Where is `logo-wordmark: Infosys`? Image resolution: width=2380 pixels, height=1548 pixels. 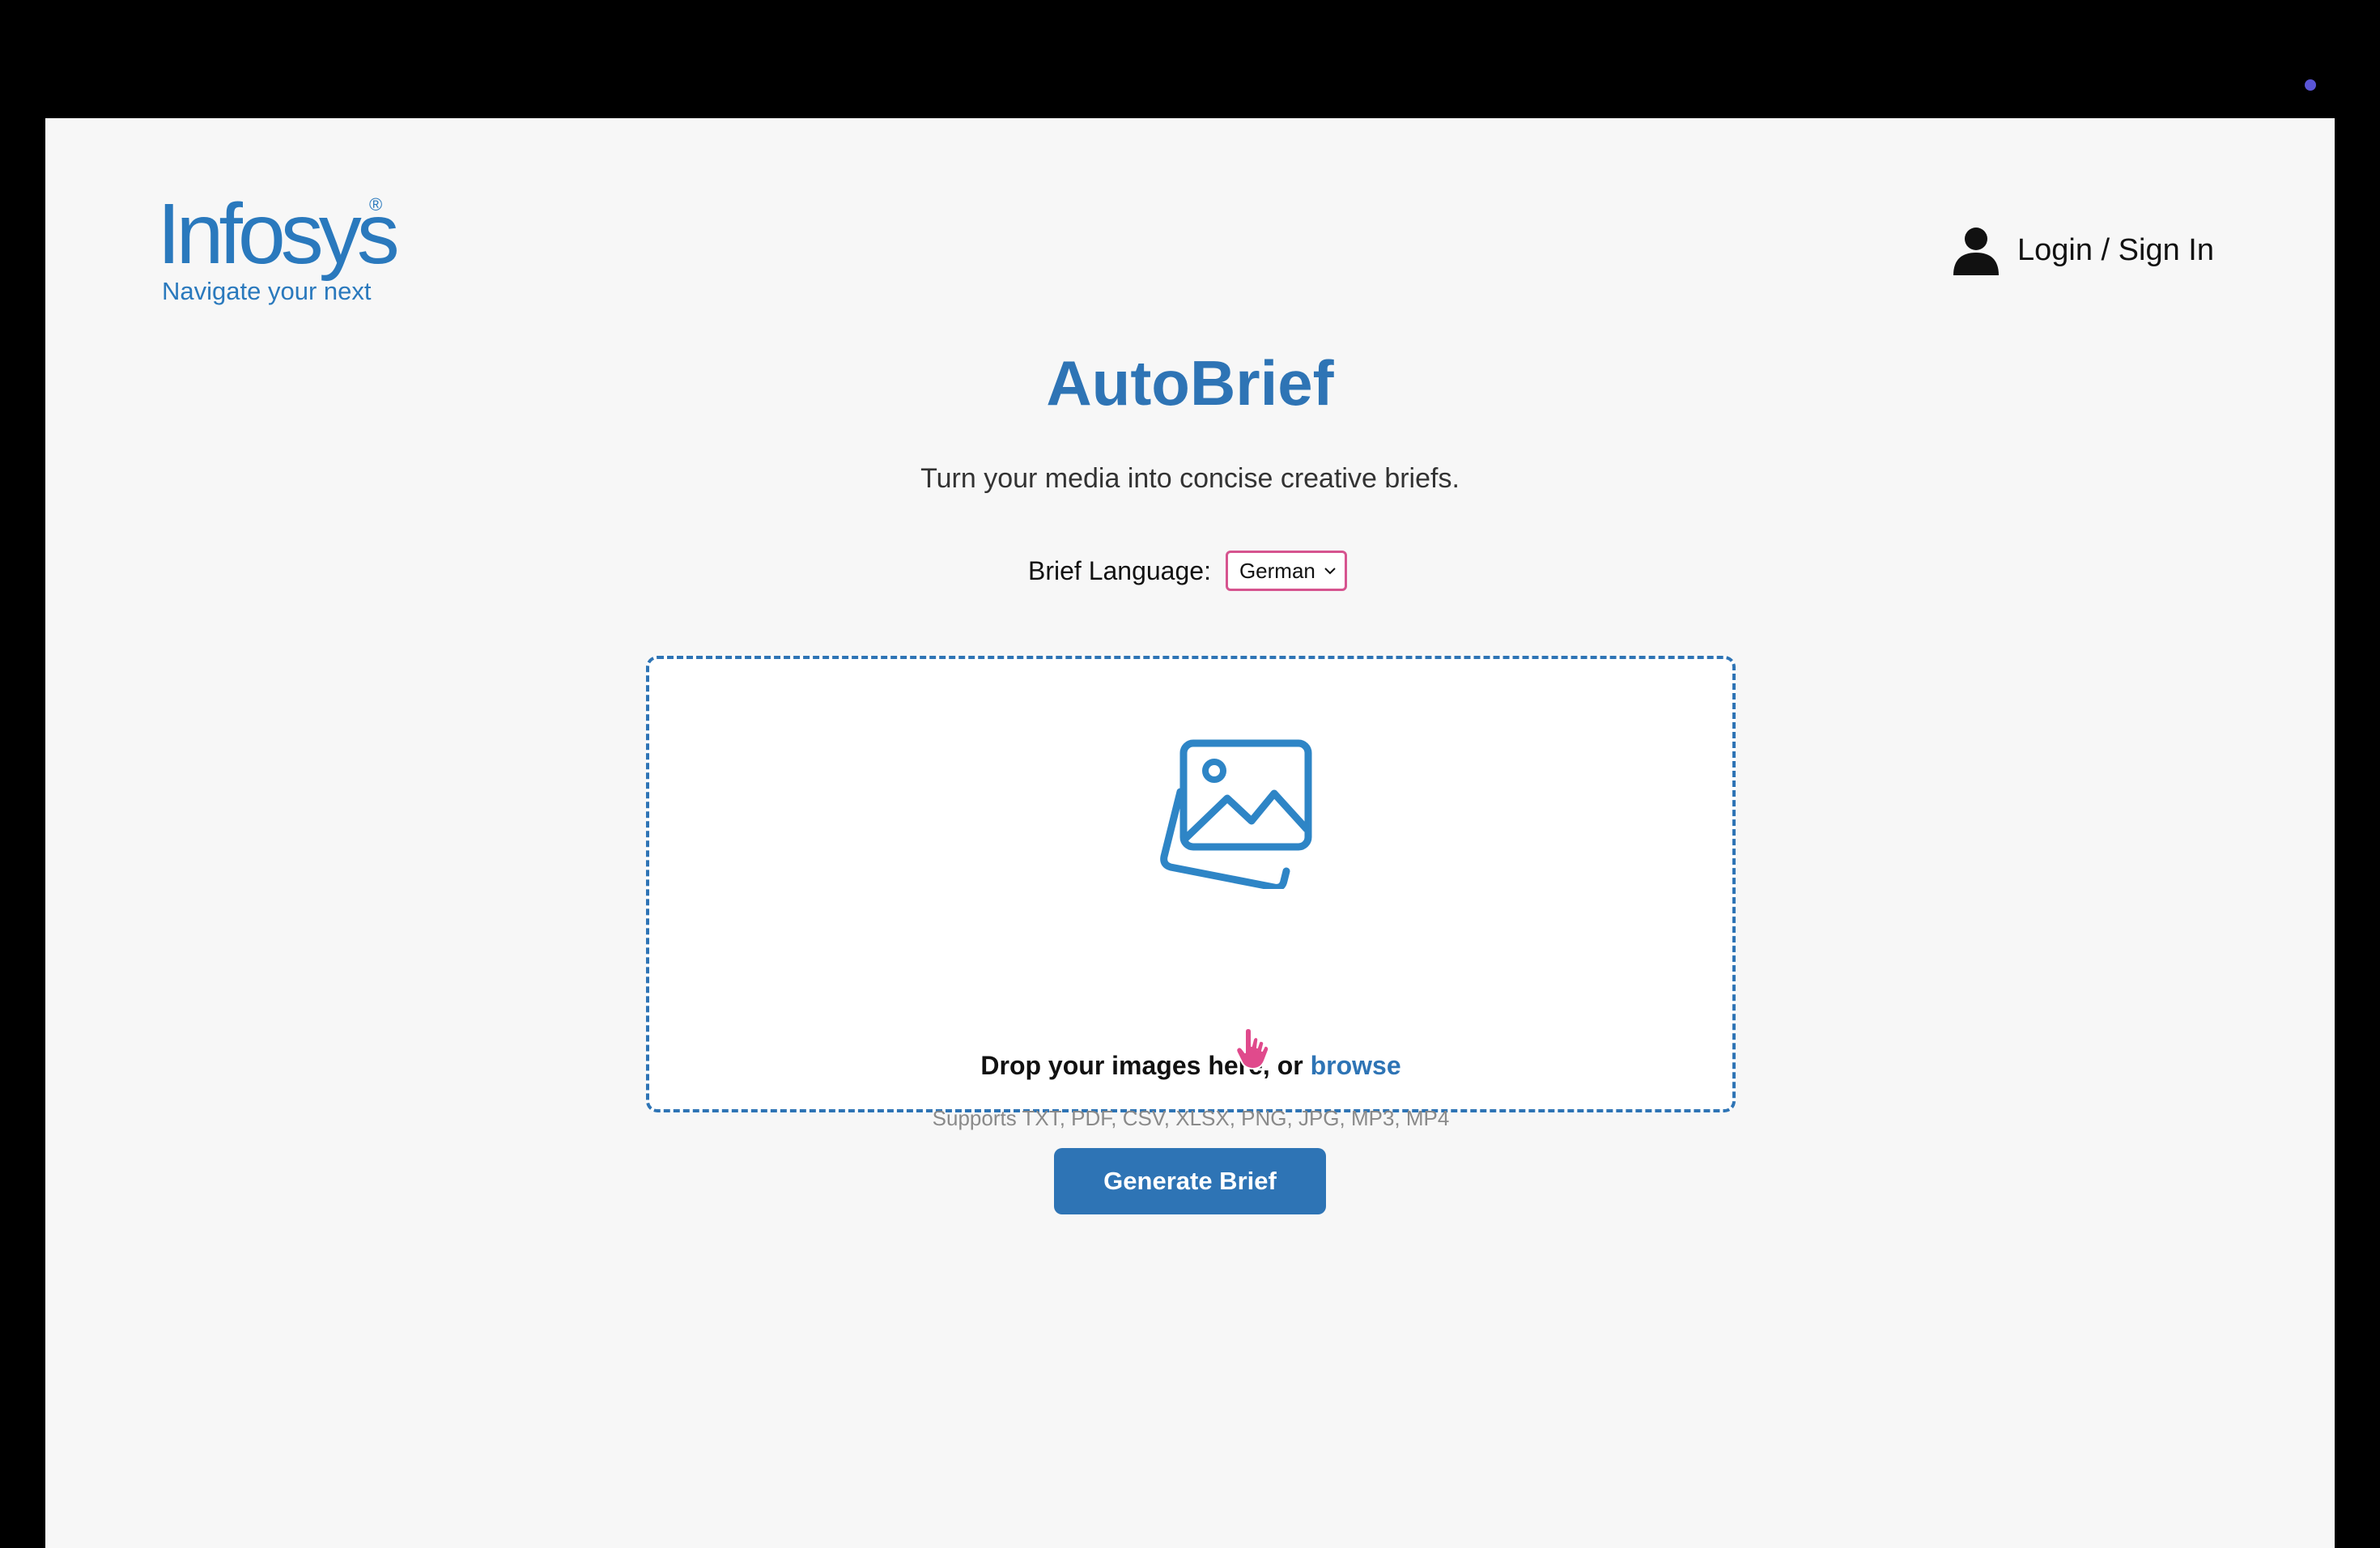
logo-wordmark: Infosys is located at coordinates (278, 234).